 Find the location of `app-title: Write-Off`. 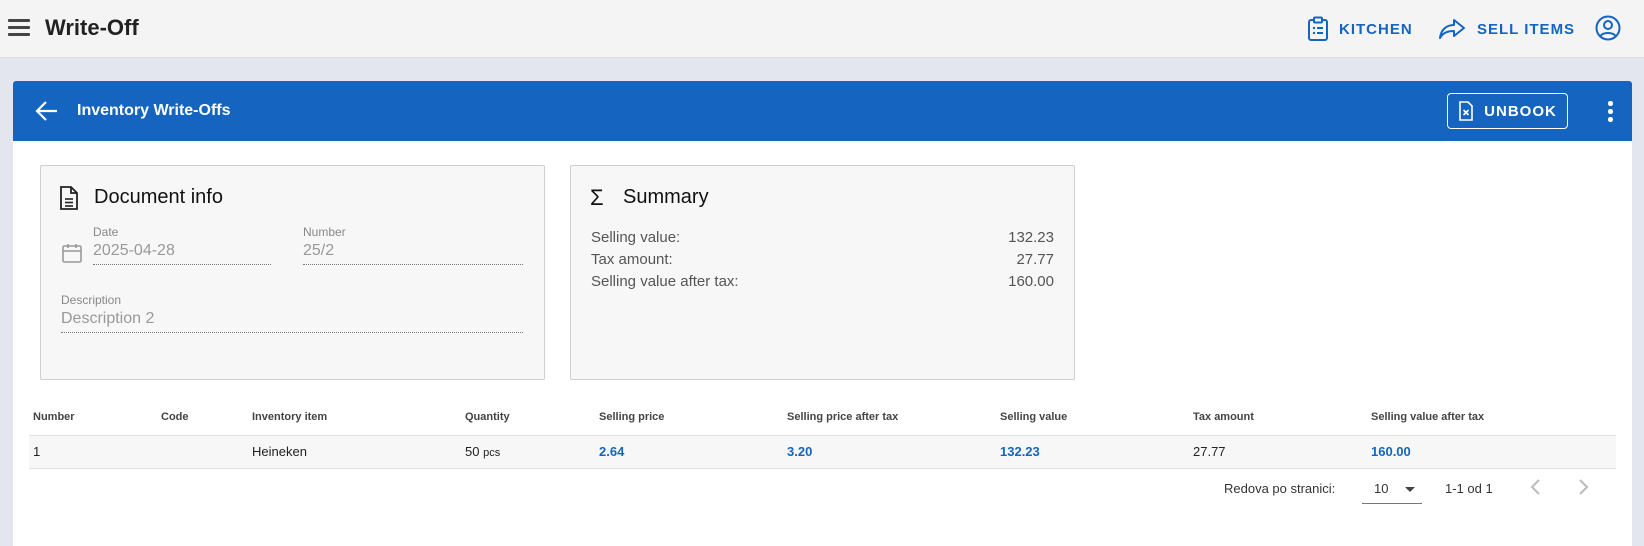

app-title: Write-Off is located at coordinates (92, 27).